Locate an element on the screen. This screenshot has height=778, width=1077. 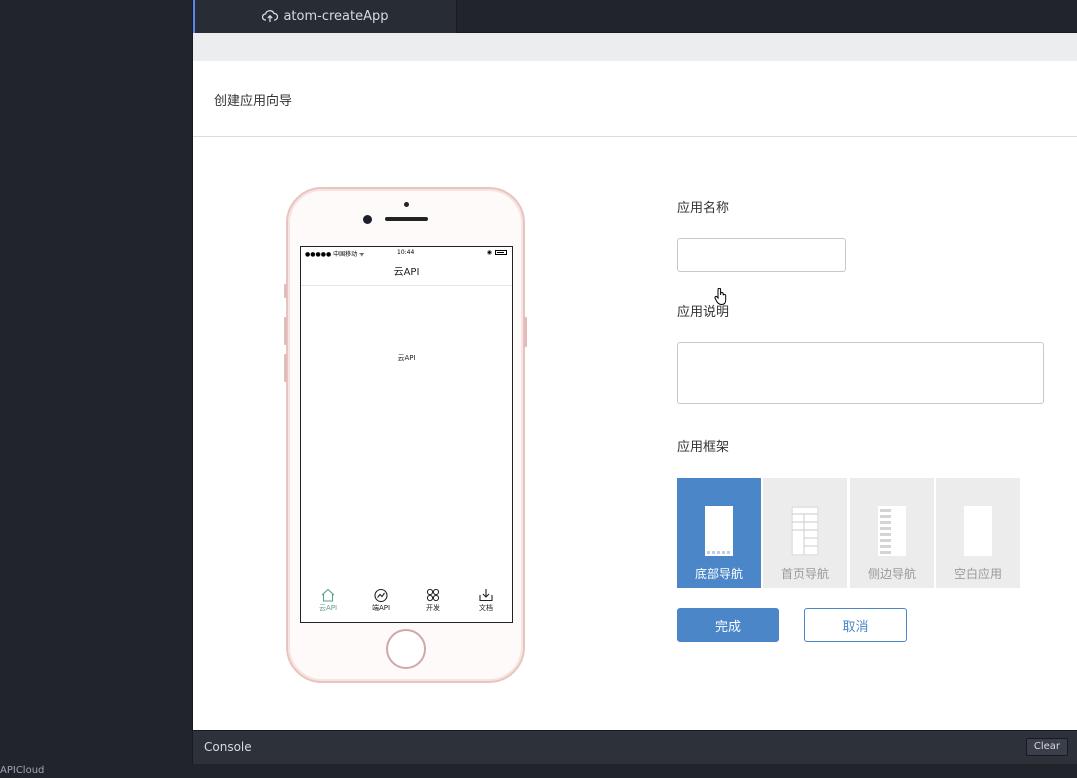
download-icon is located at coordinates (486, 595).